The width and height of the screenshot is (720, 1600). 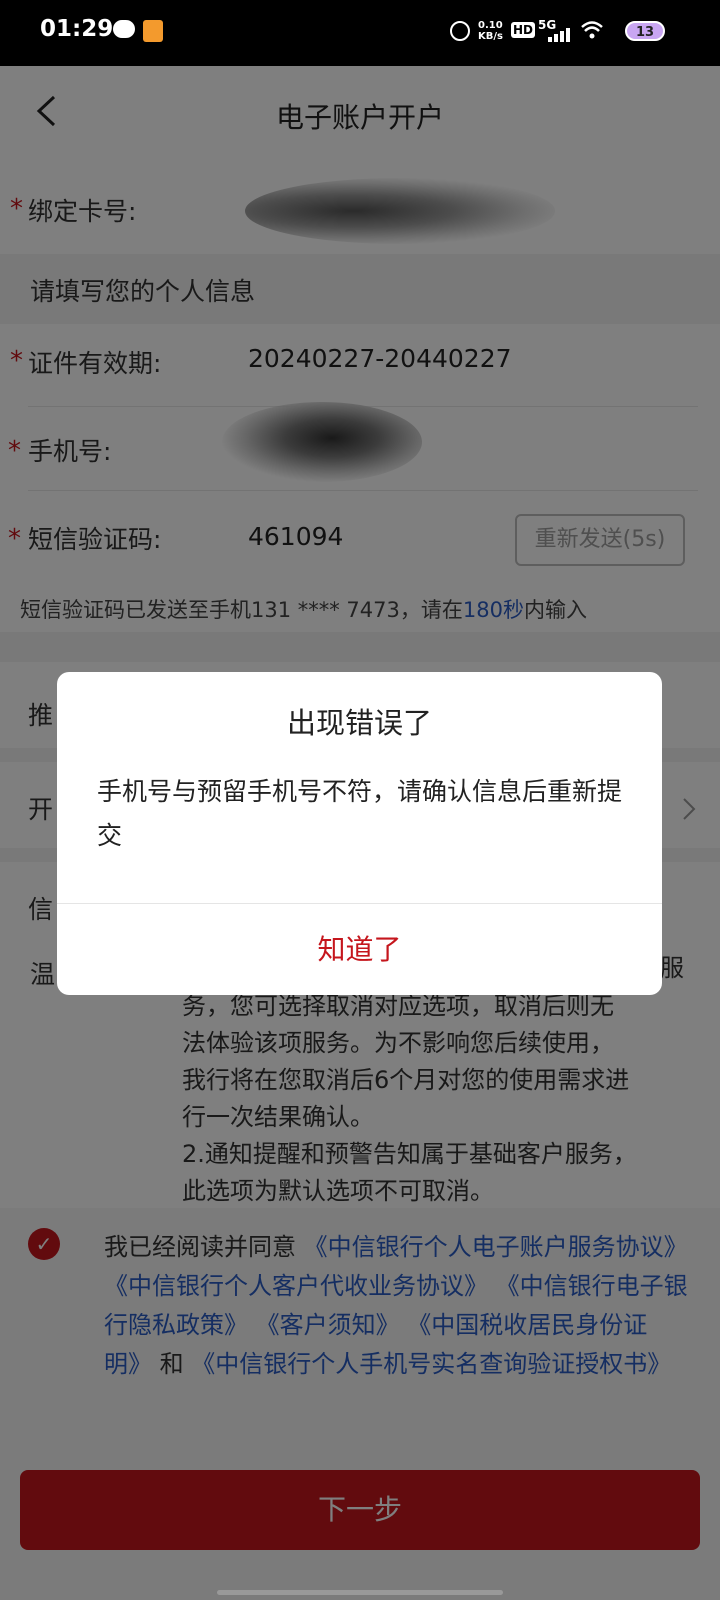 I want to click on alarm-icon, so click(x=460, y=31).